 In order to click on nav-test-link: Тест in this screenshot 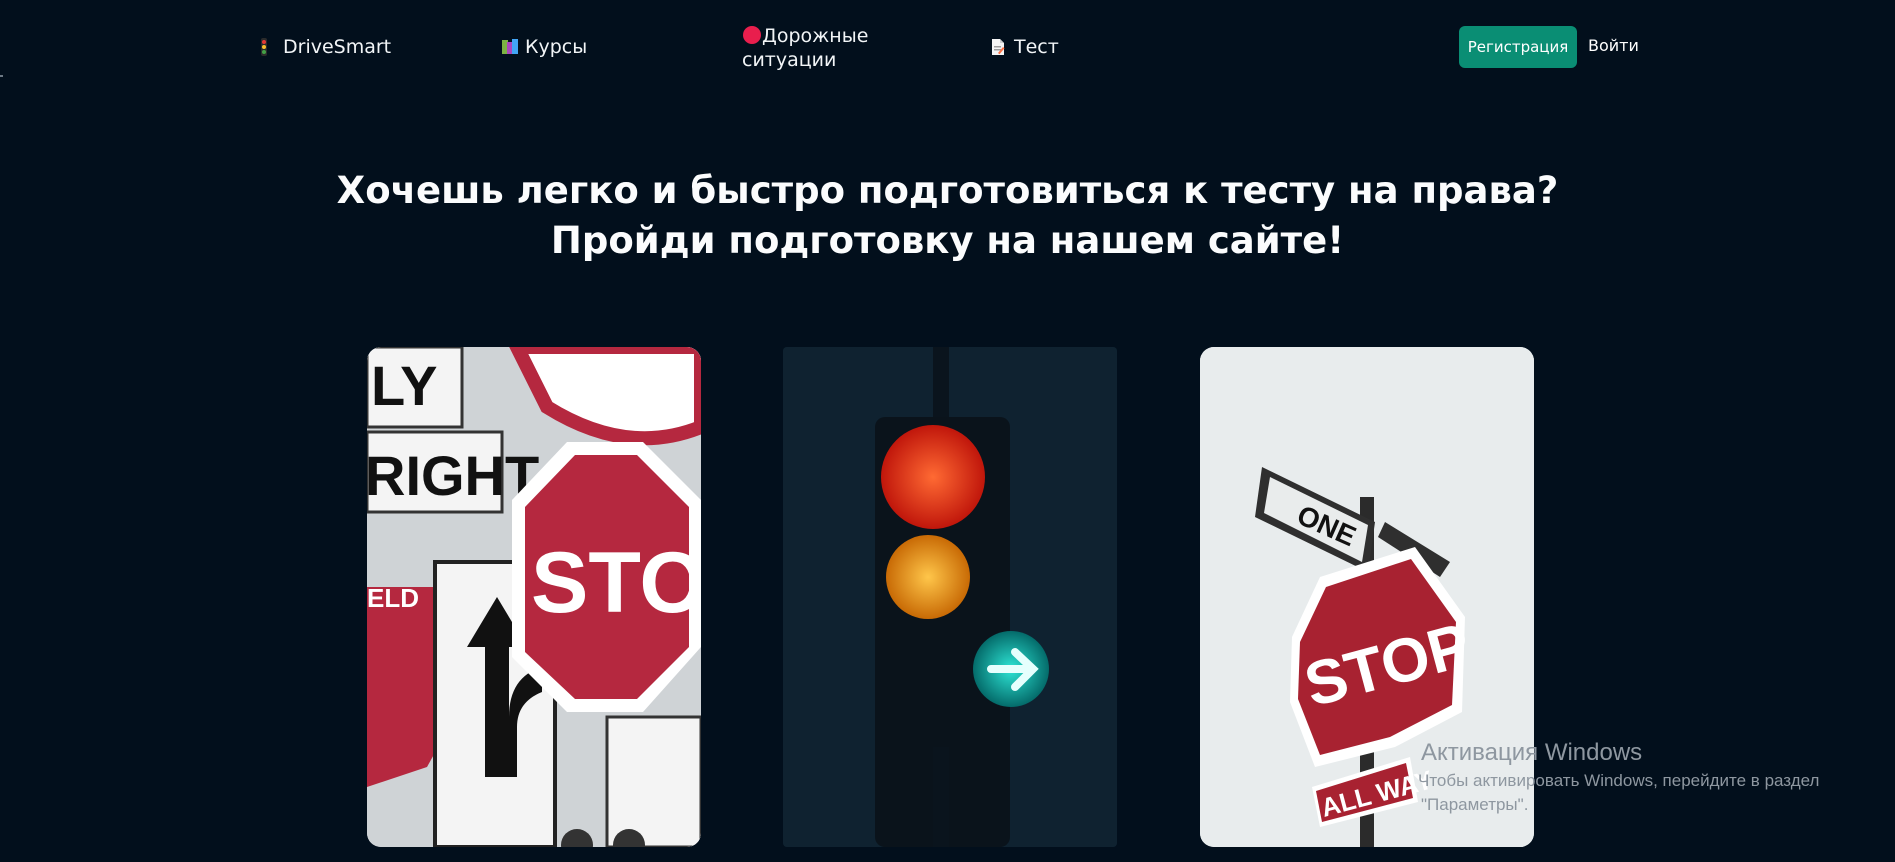, I will do `click(1024, 47)`.